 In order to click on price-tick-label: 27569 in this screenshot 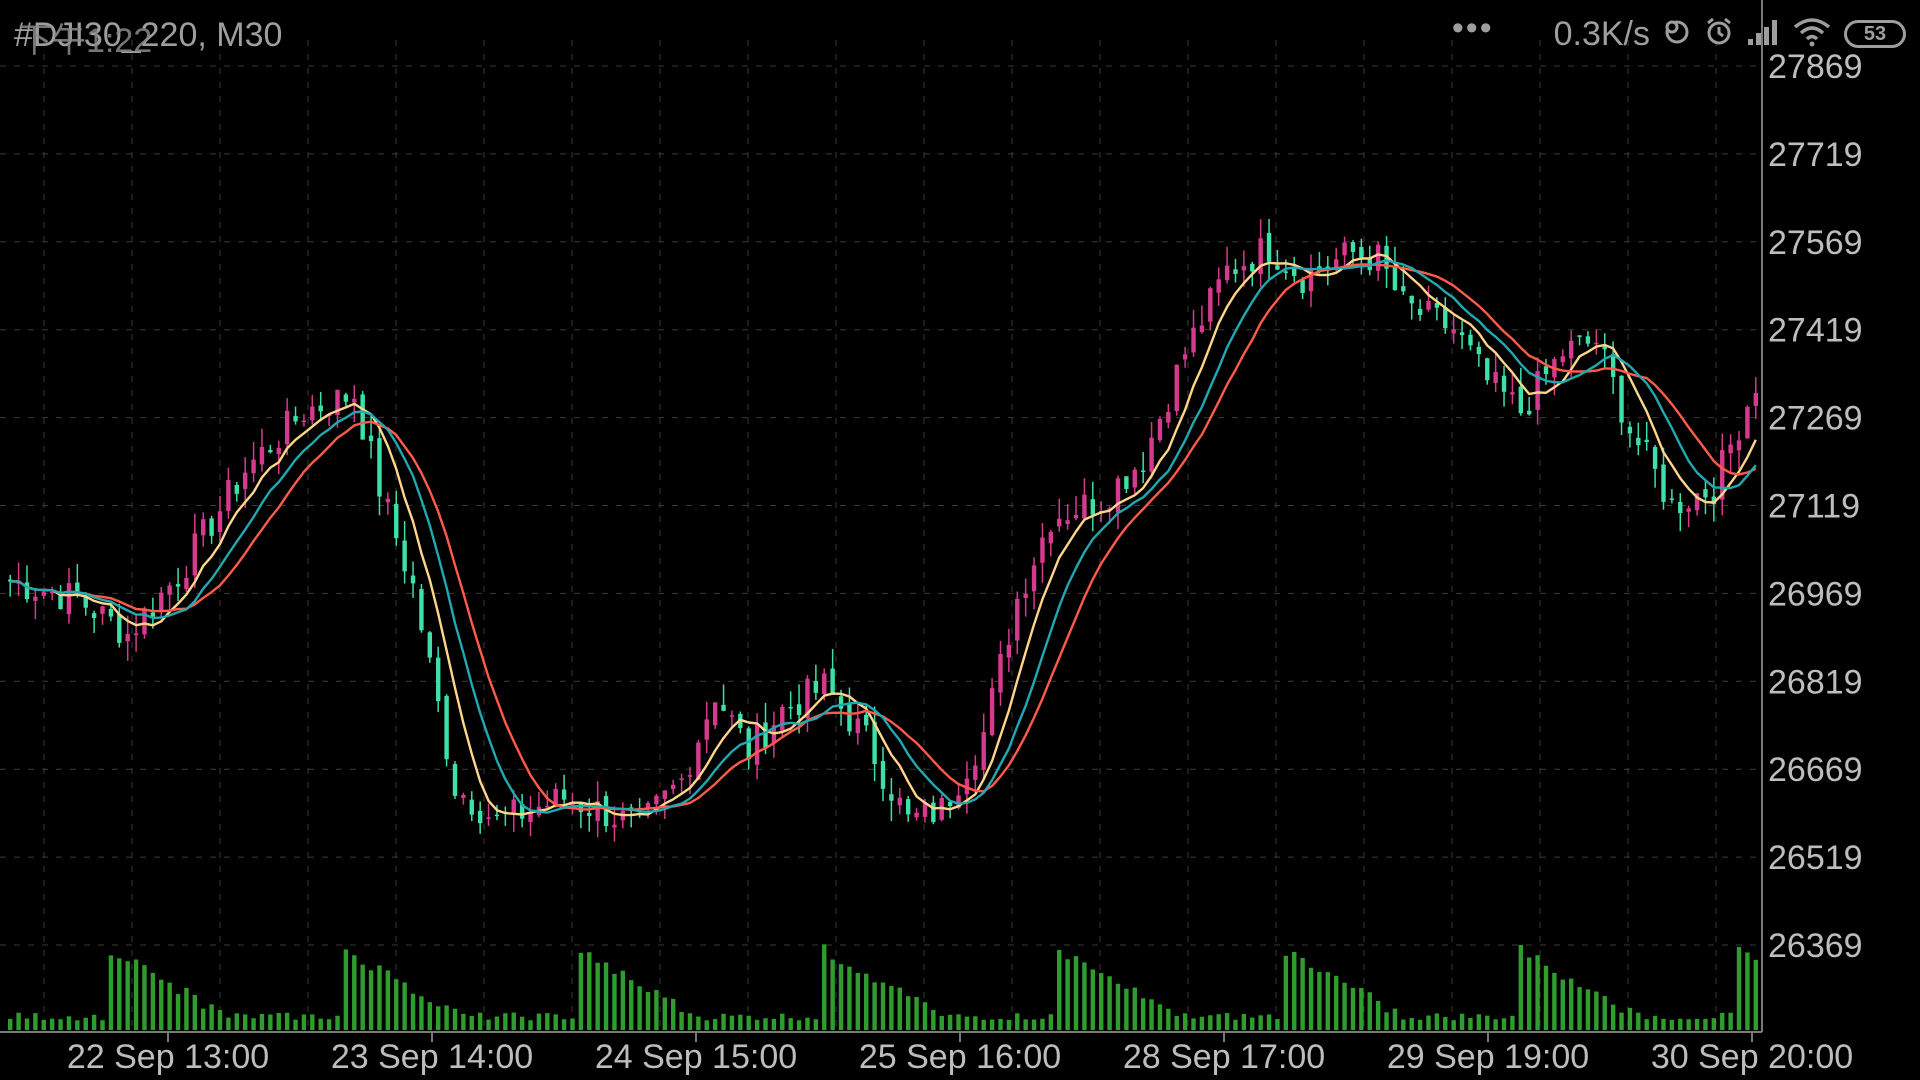, I will do `click(1815, 243)`.